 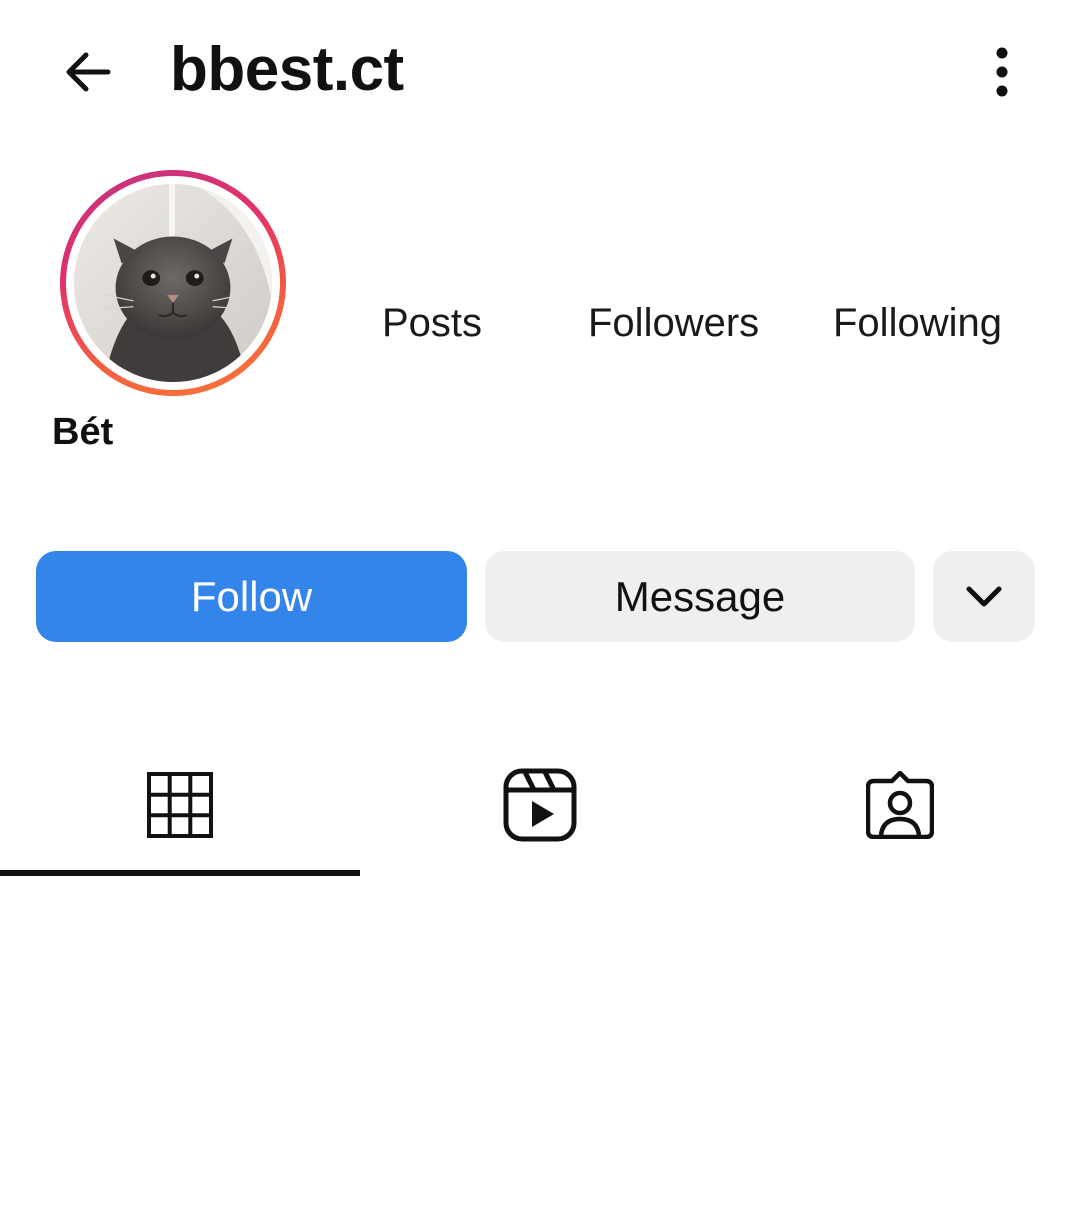 I want to click on grid-icon, so click(x=180, y=805).